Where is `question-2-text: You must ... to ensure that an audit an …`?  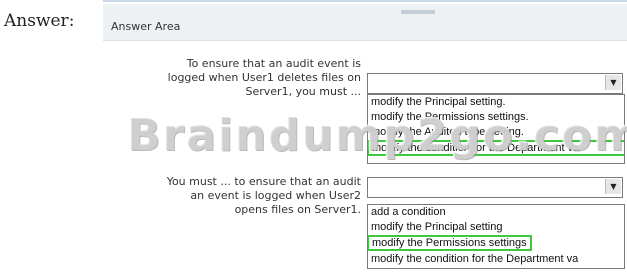 question-2-text: You must ... to ensure that an audit an … is located at coordinates (225, 196).